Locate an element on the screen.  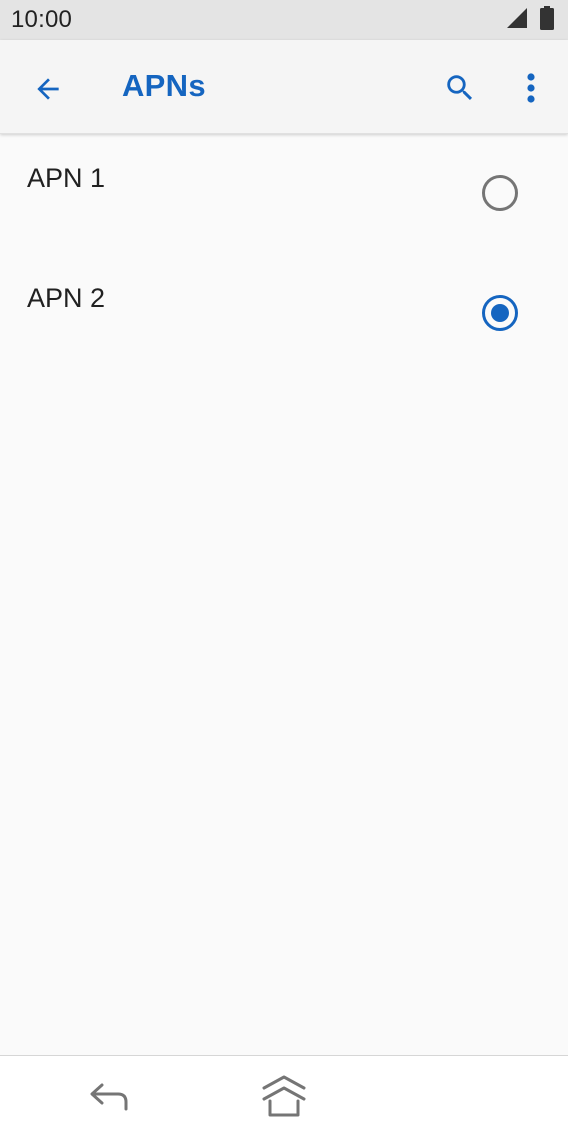
back-button is located at coordinates (48, 89).